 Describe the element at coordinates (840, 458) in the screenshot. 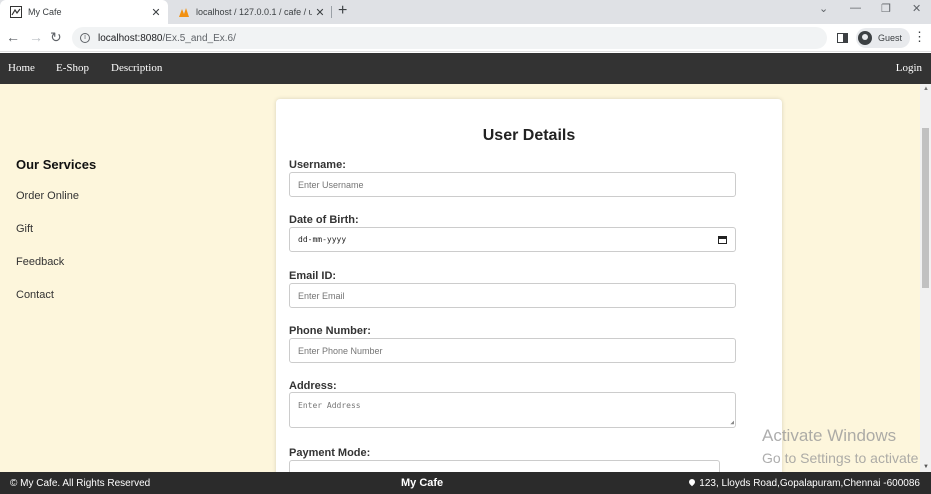

I see `activate-windows-subtitle: Go to Settings to activate` at that location.